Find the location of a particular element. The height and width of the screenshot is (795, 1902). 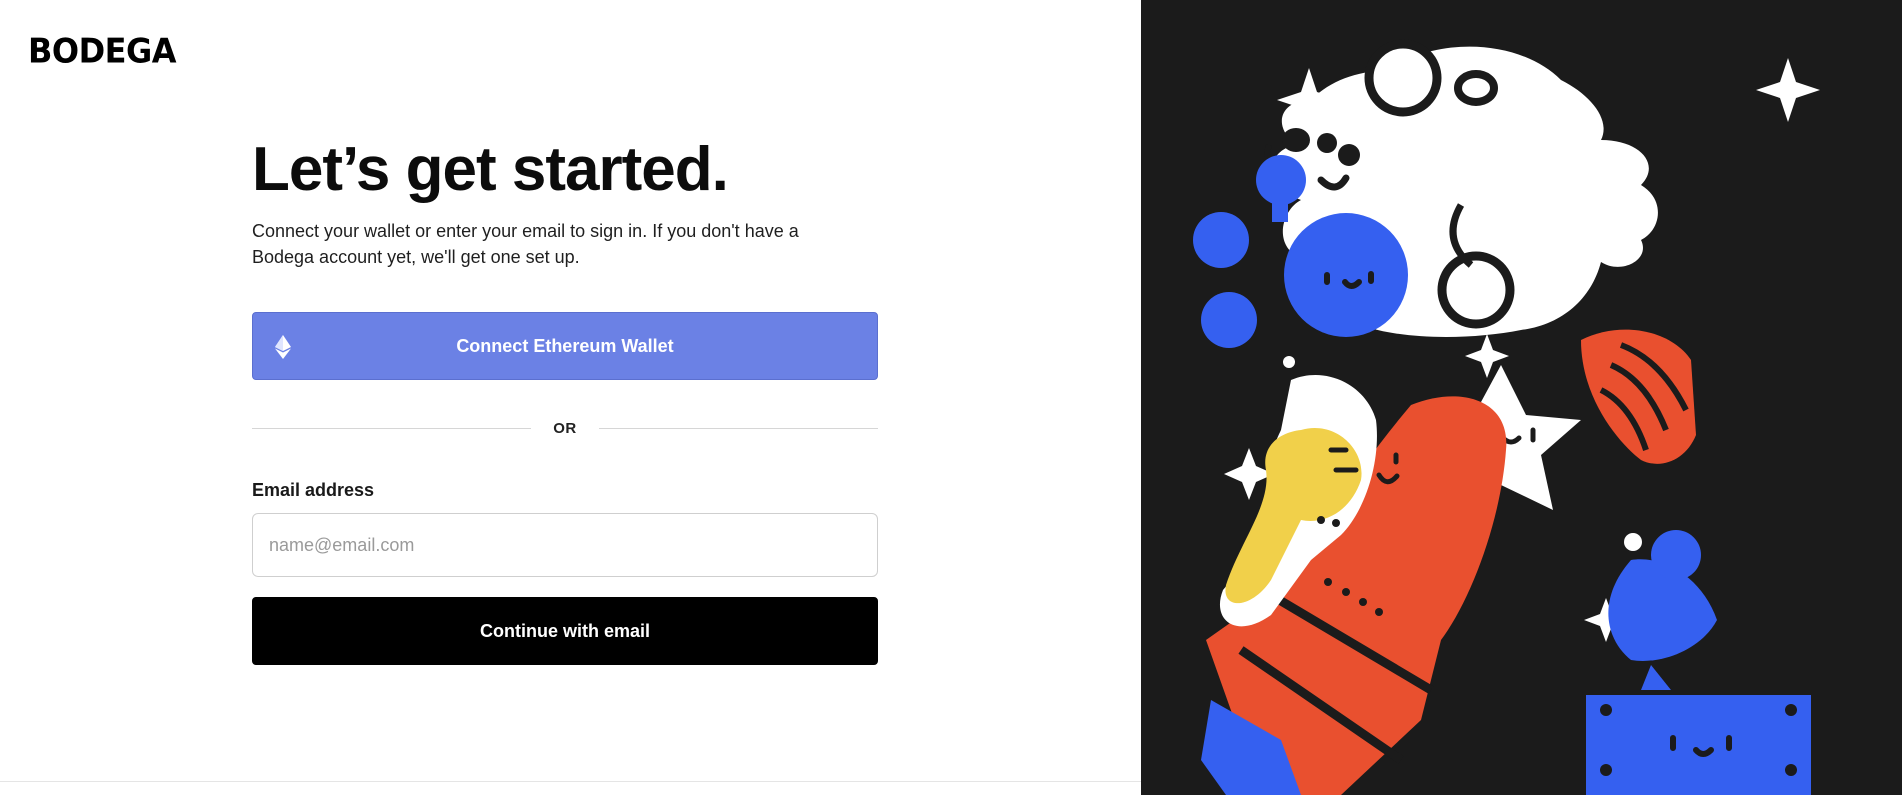

connect-wallet-button: Connect Ethereum Wallet is located at coordinates (565, 346).